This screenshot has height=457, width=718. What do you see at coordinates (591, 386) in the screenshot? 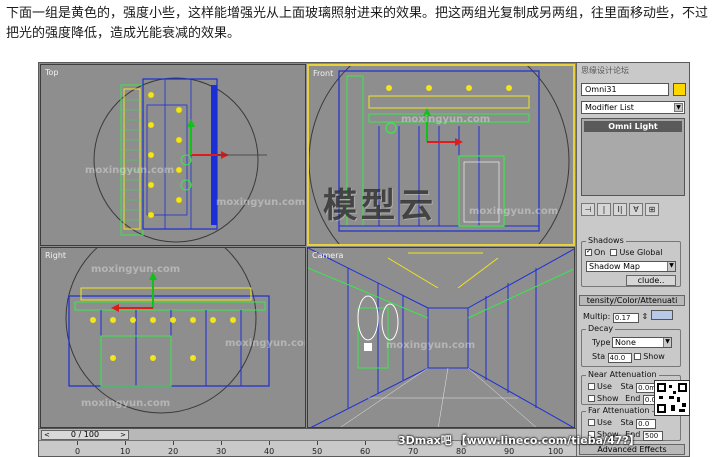
I see `near-use-checkbox` at bounding box center [591, 386].